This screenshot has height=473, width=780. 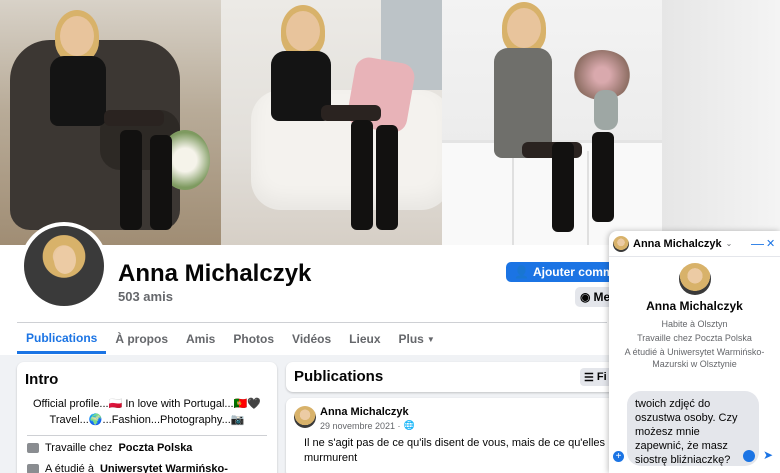 I want to click on tab-more: Plus ▼, so click(x=417, y=339).